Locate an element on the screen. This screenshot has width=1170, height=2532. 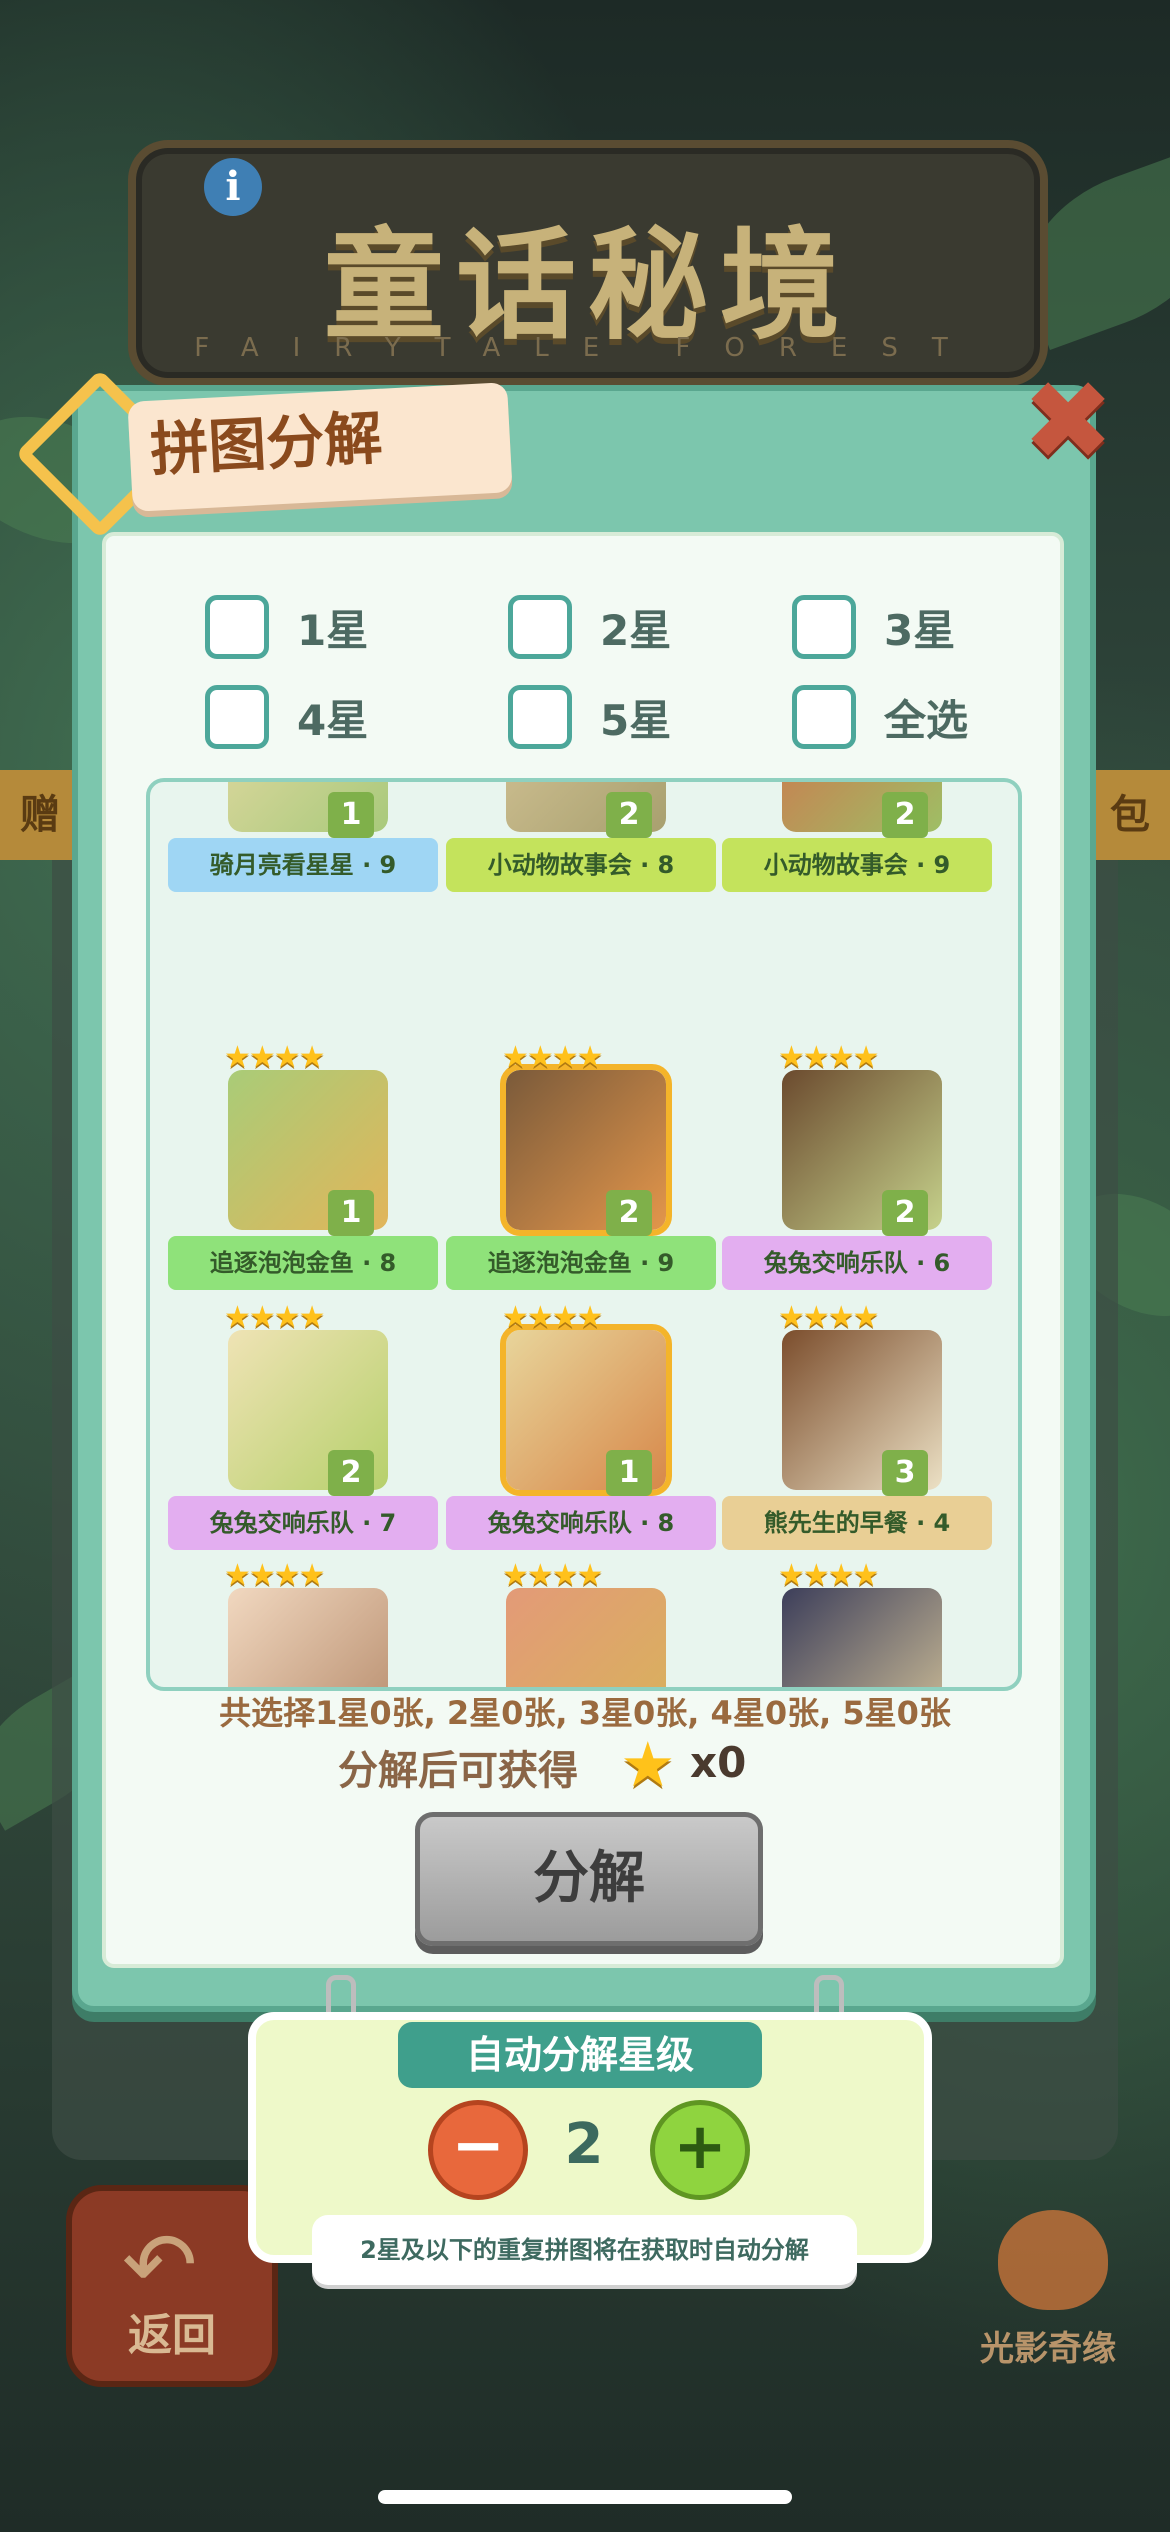
puzzle-name-ribbon: 骑月亮看星星 · 9 is located at coordinates (303, 865).